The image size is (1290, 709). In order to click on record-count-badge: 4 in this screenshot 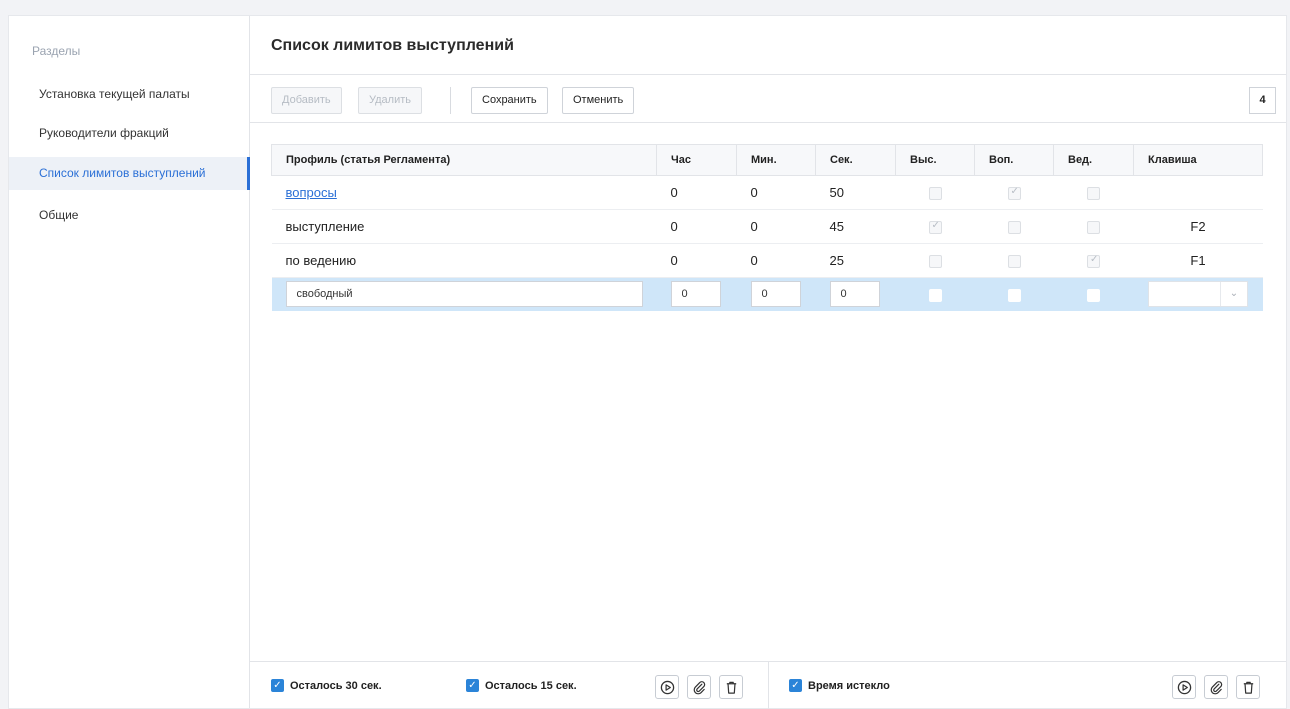, I will do `click(1262, 100)`.